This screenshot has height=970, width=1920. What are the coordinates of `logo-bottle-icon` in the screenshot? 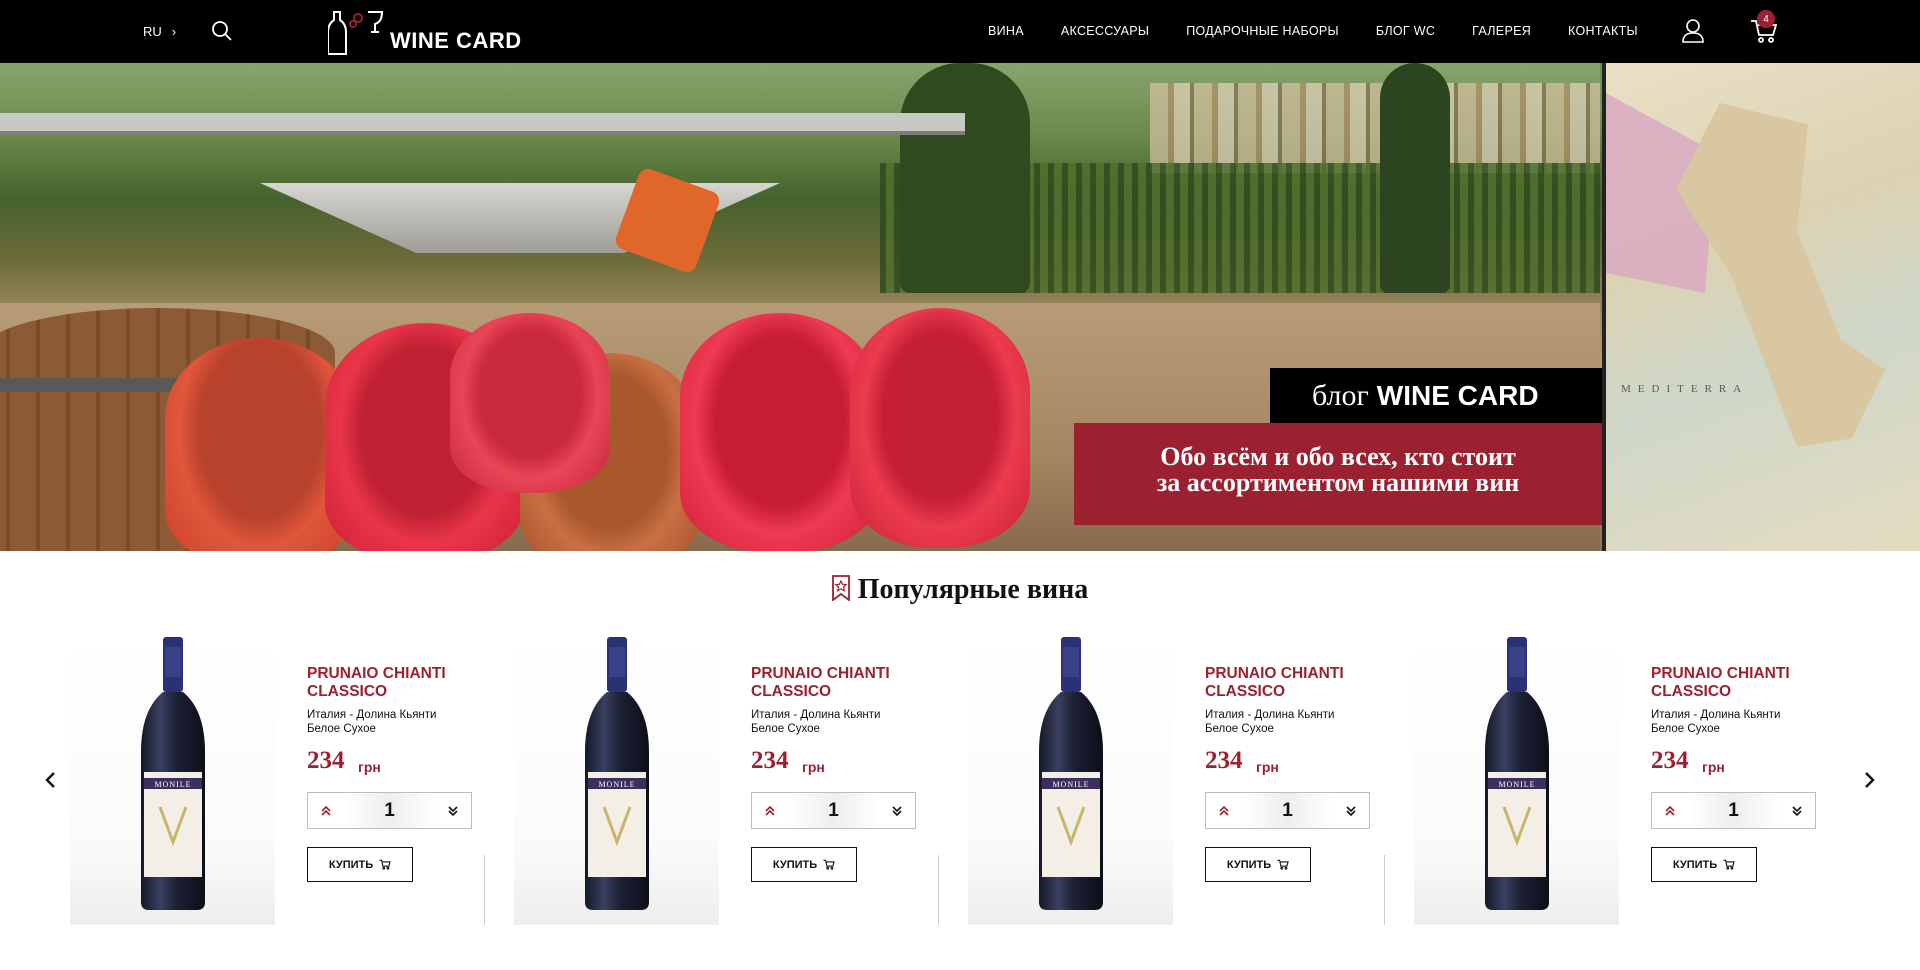 It's located at (356, 33).